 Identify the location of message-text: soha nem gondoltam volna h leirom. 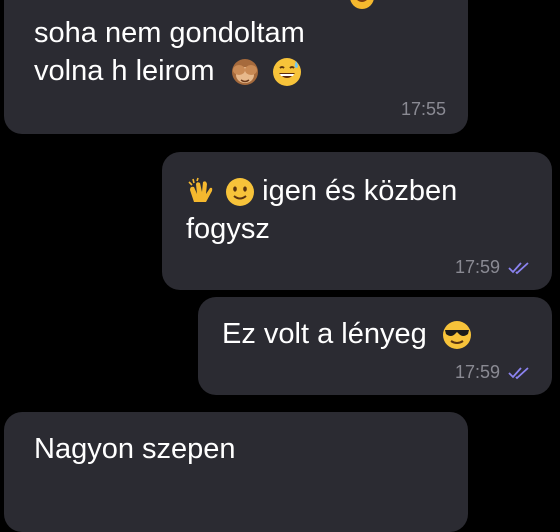
(241, 52).